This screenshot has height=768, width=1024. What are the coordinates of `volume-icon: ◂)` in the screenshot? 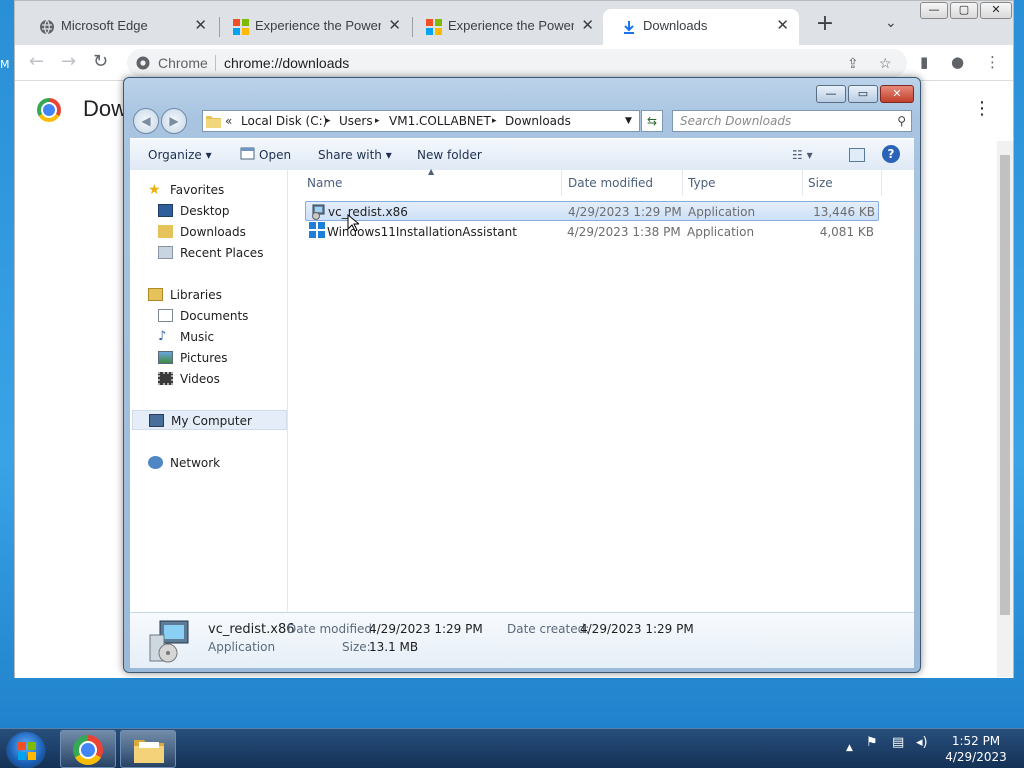 It's located at (922, 742).